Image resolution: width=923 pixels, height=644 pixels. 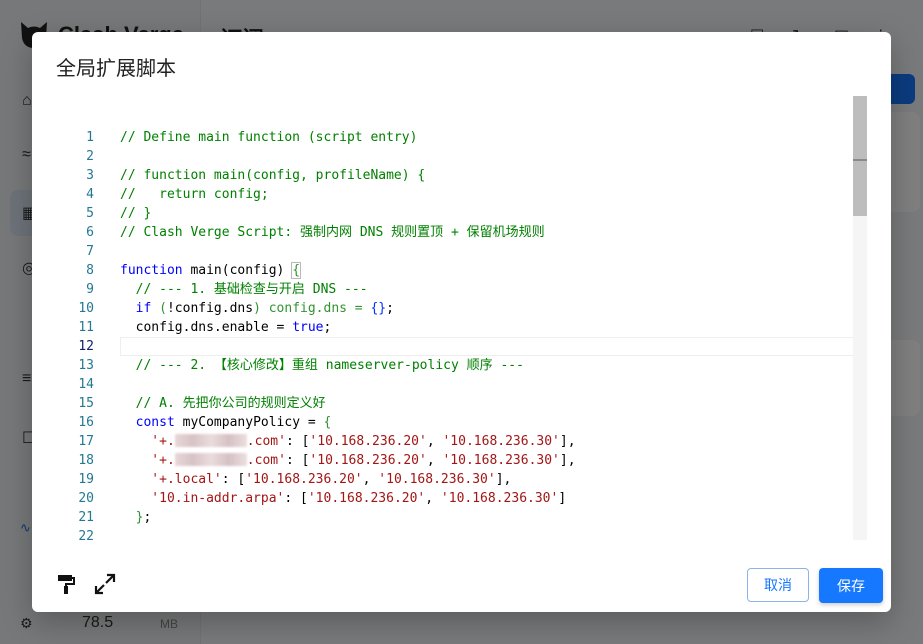 What do you see at coordinates (461, 517) in the screenshot?
I see `code-line: 21 };` at bounding box center [461, 517].